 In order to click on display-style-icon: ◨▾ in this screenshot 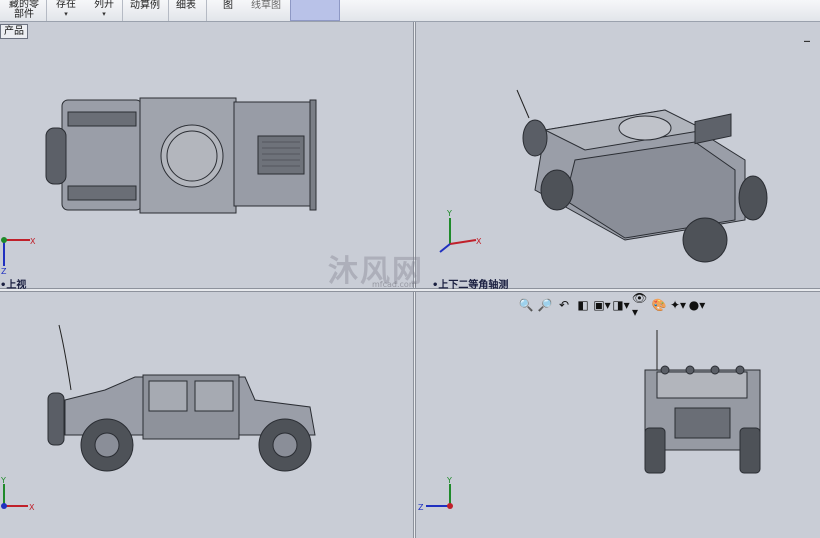, I will do `click(620, 305)`.